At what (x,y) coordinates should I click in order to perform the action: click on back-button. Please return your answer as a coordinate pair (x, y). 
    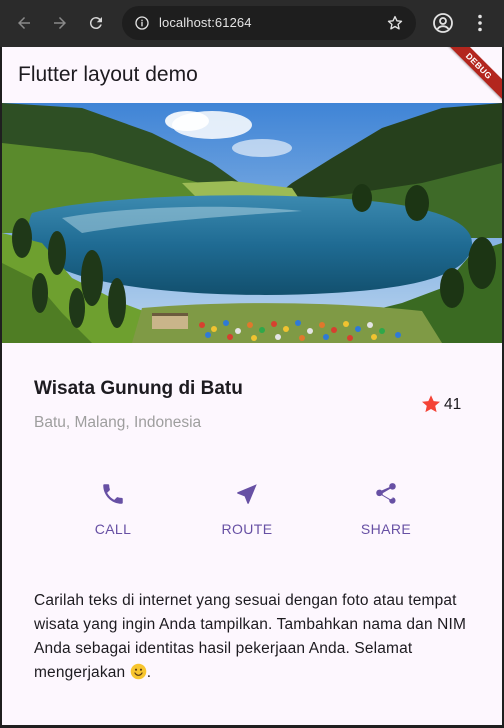
    Looking at the image, I should click on (24, 23).